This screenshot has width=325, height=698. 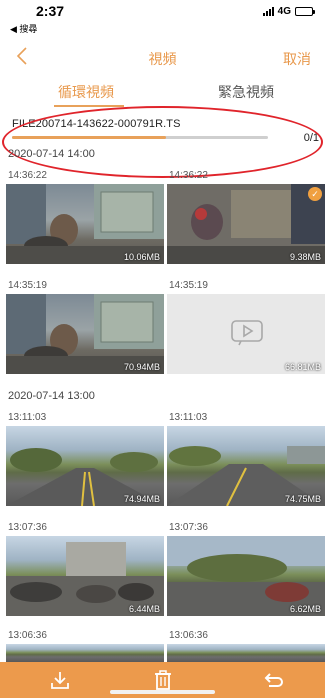 I want to click on download-icon, so click(x=60, y=680).